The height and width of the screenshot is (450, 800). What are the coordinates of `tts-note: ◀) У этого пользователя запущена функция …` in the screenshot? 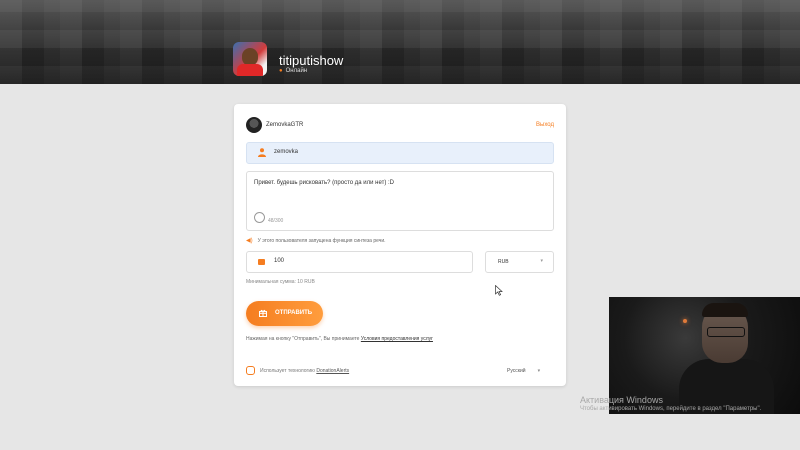 It's located at (316, 240).